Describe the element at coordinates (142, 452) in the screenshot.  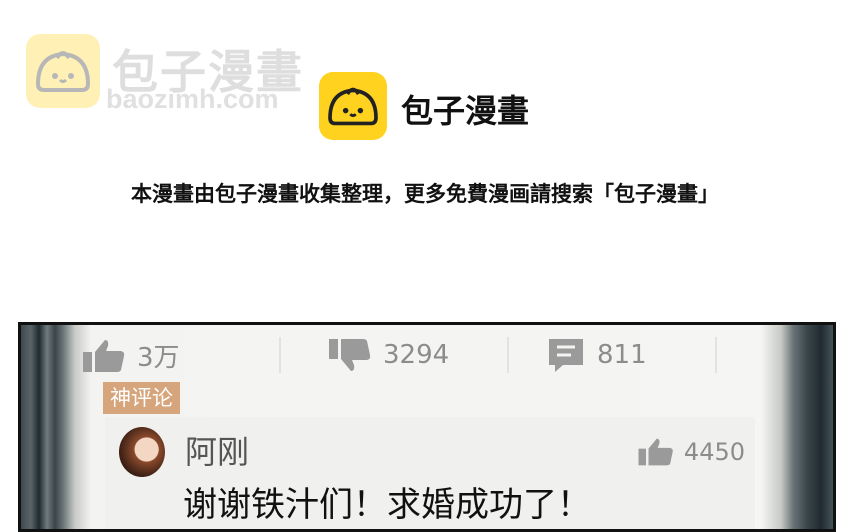
I see `avatar` at that location.